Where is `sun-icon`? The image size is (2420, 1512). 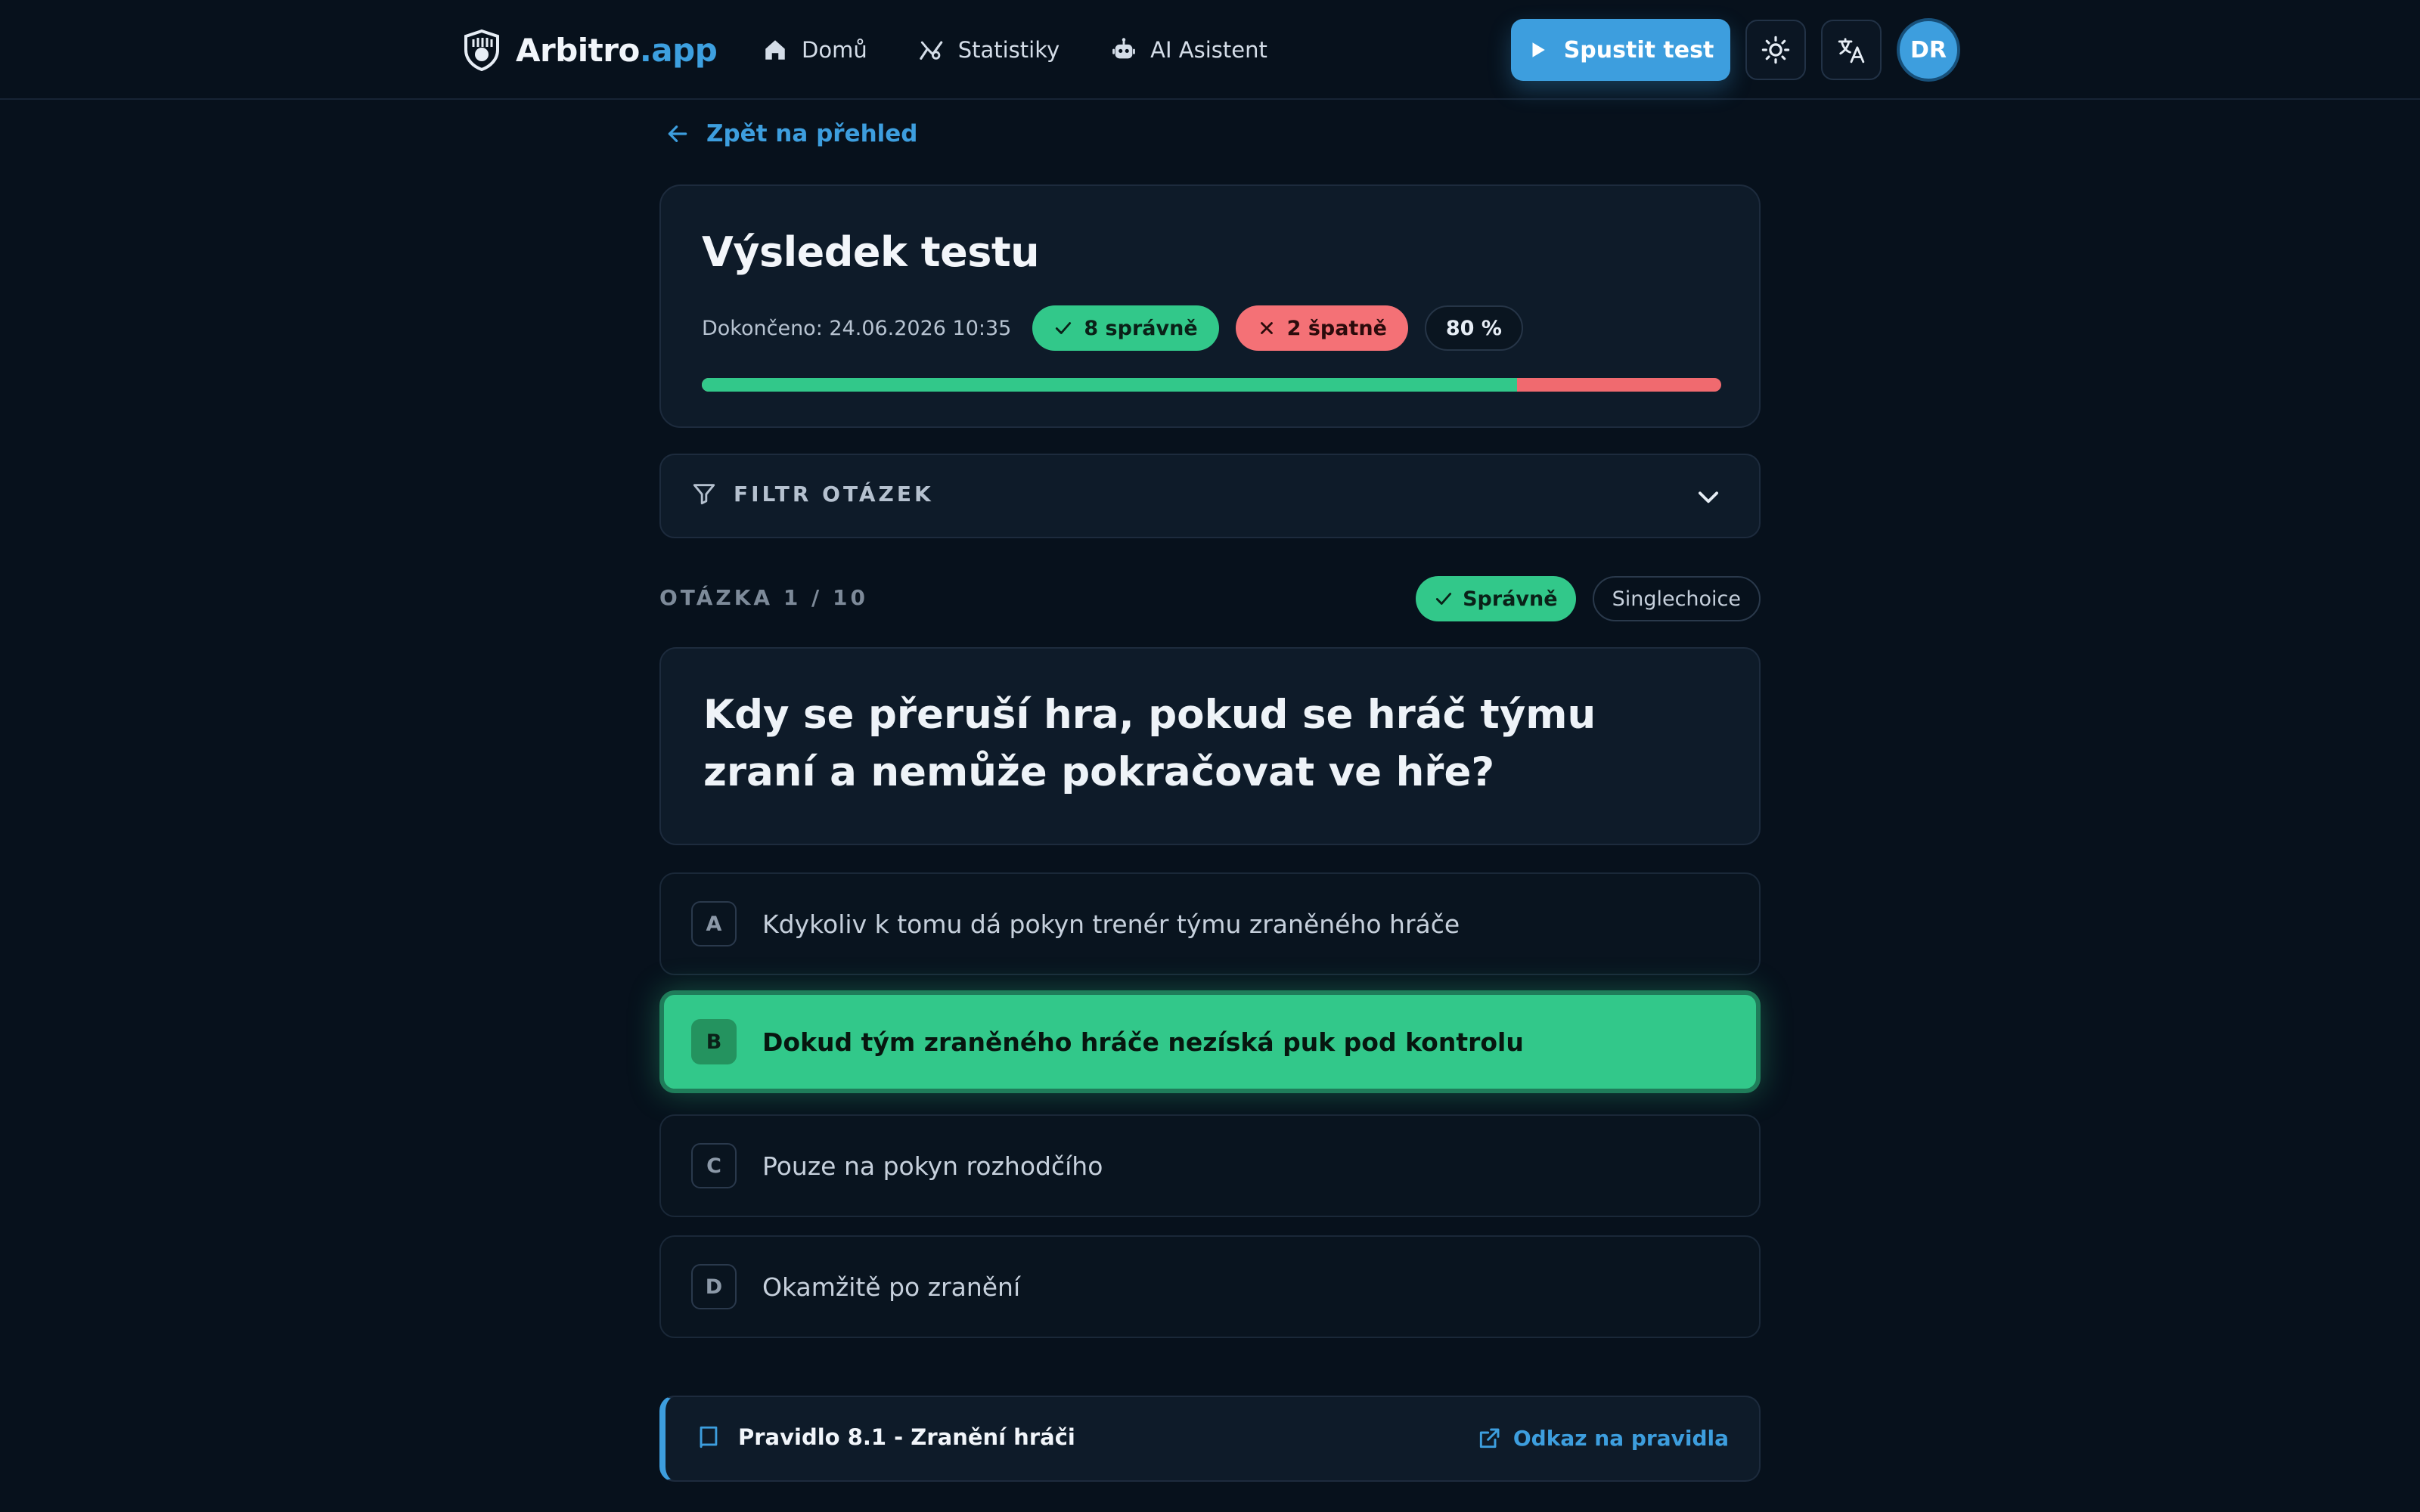
sun-icon is located at coordinates (1775, 50).